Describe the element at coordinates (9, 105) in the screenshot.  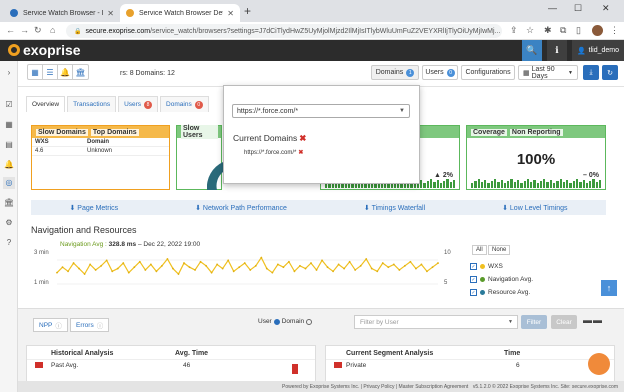
I see `checkbox-icon: ☑` at that location.